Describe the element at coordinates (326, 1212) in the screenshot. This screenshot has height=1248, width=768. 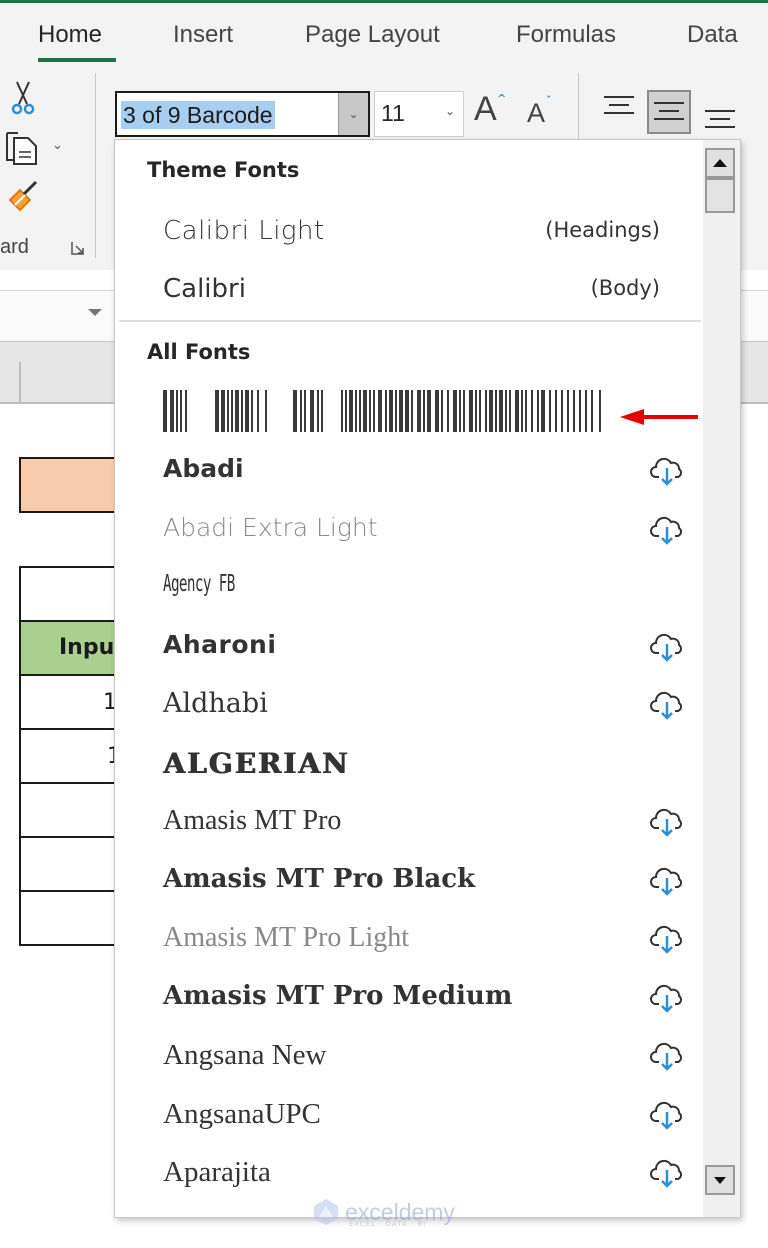
I see `brand-logo-icon` at that location.